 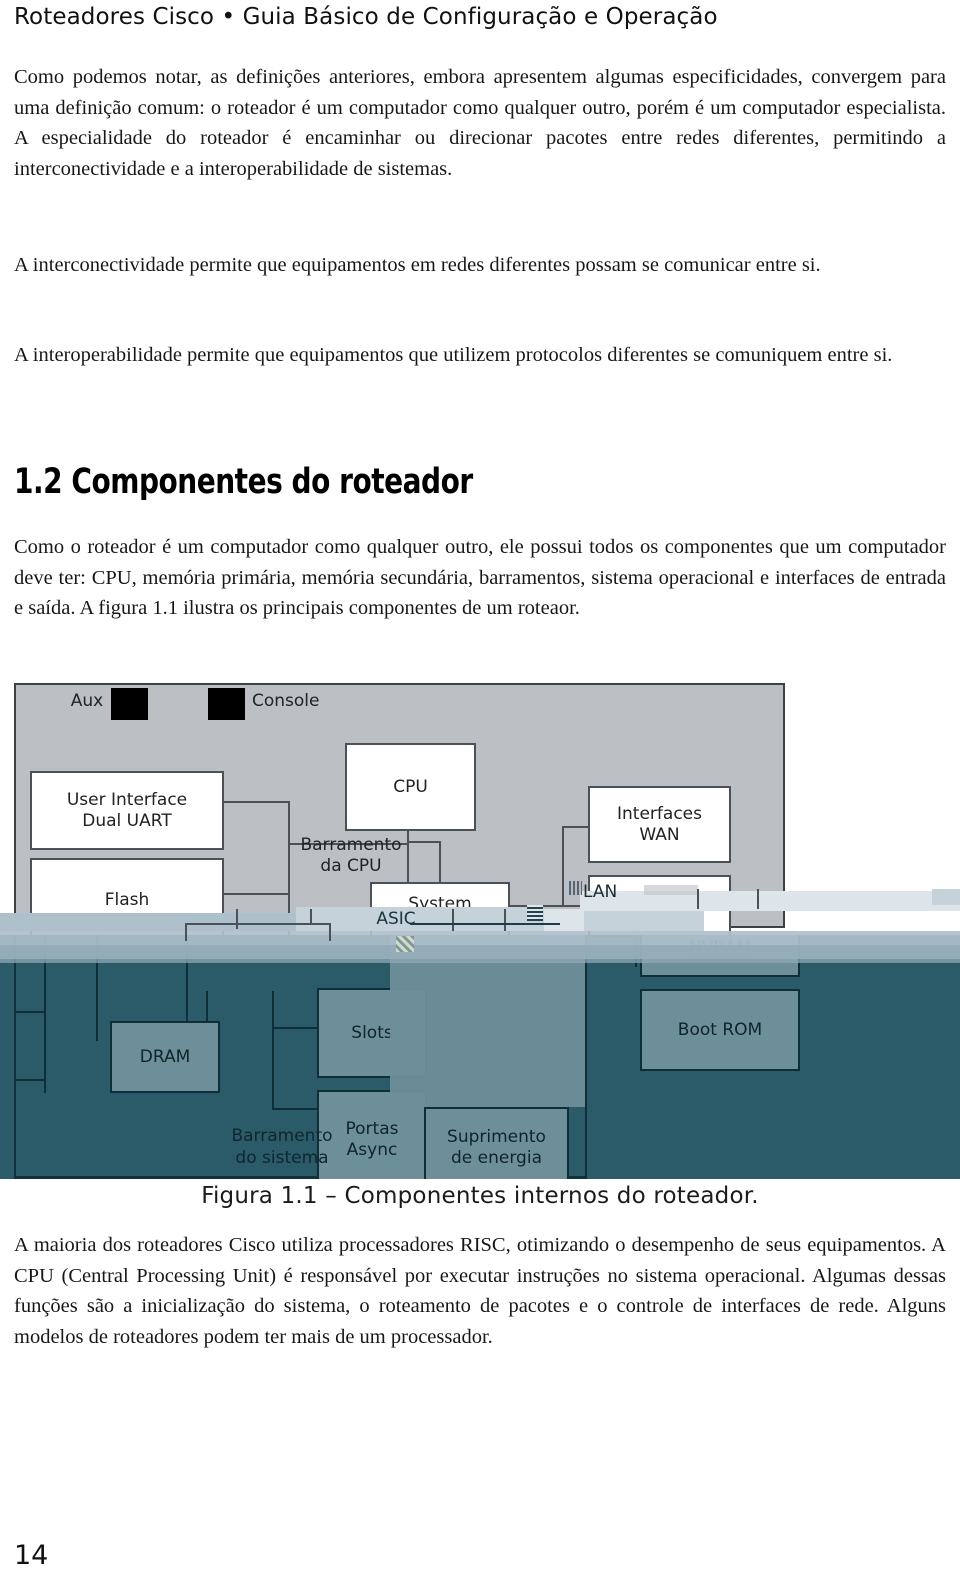 I want to click on box-nvram: NVRAM, so click(x=720, y=956).